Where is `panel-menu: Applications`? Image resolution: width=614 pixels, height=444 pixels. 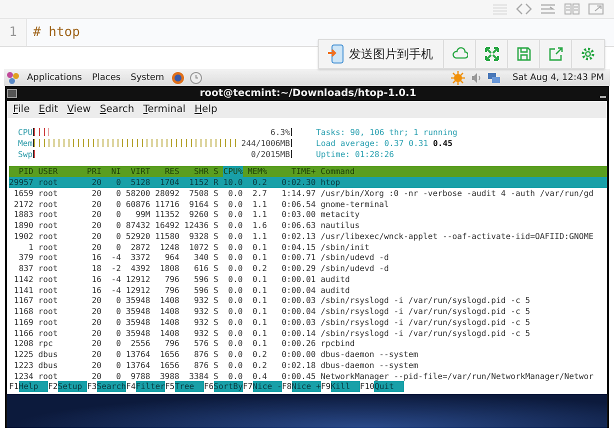
panel-menu: Applications is located at coordinates (54, 77).